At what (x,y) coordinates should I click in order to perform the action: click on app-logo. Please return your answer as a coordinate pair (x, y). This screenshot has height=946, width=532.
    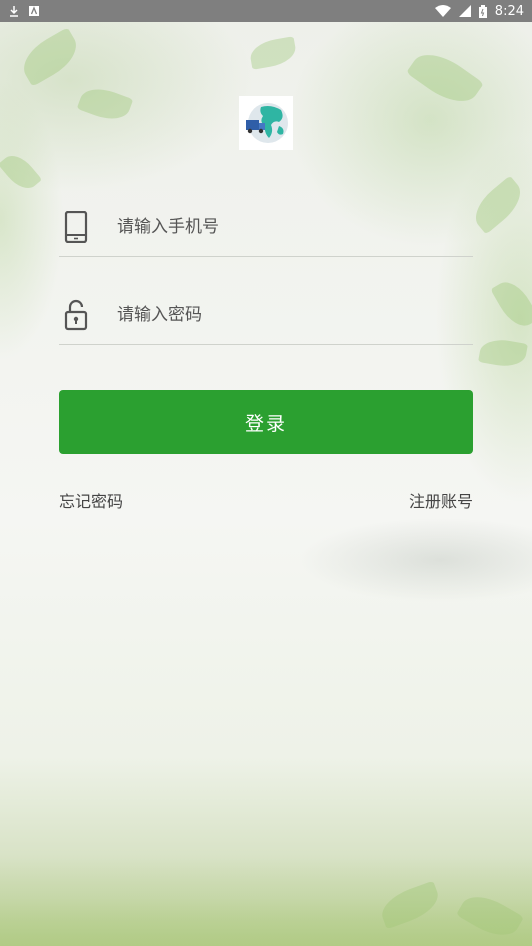
    Looking at the image, I should click on (266, 123).